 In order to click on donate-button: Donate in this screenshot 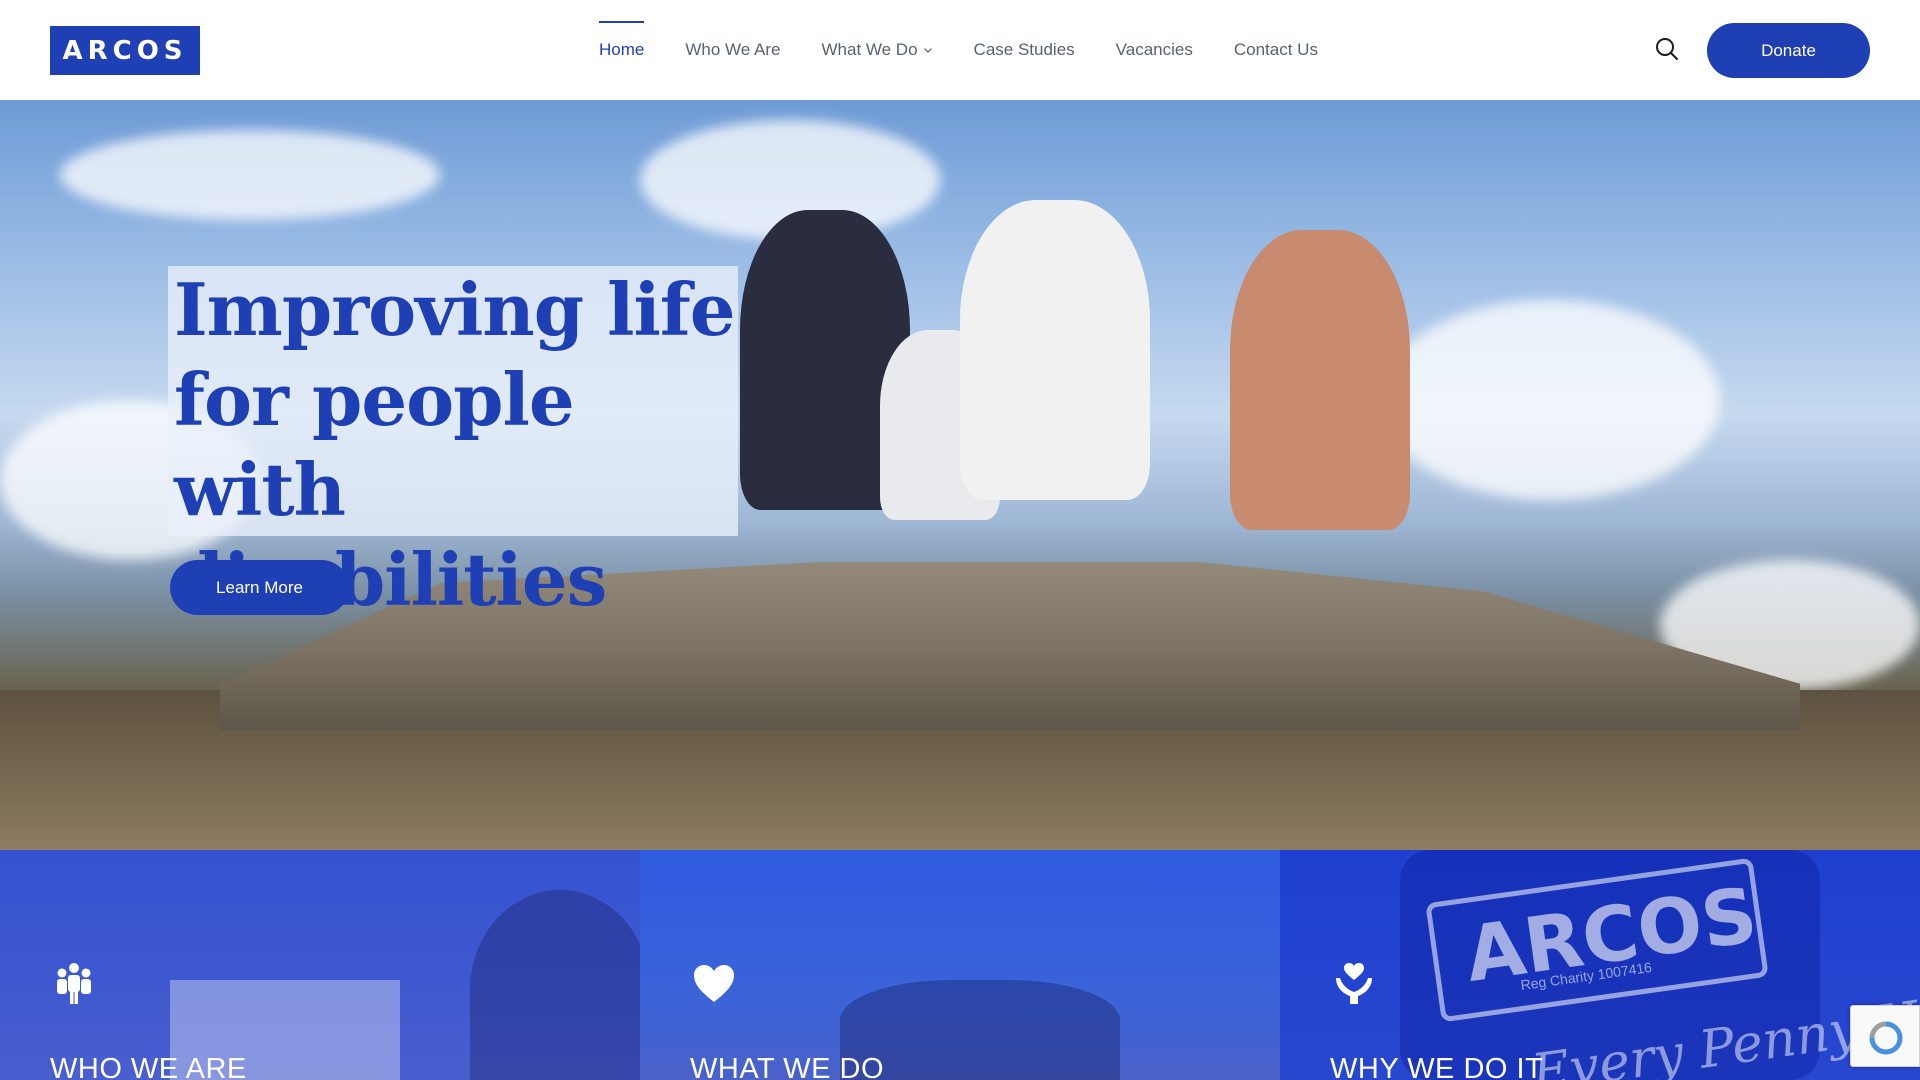, I will do `click(1788, 50)`.